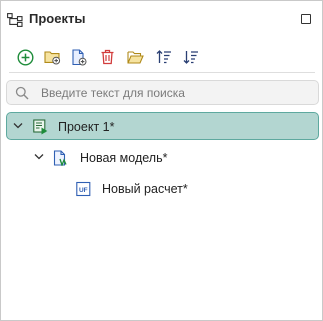 The image size is (323, 321). I want to click on folder-open-icon, so click(135, 57).